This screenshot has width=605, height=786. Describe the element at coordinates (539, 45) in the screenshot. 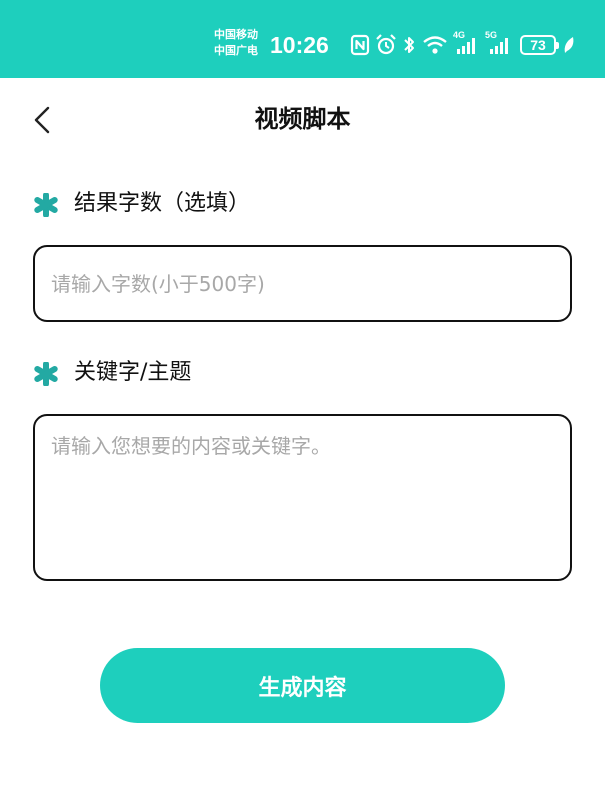

I see `battery-icon: 73` at that location.